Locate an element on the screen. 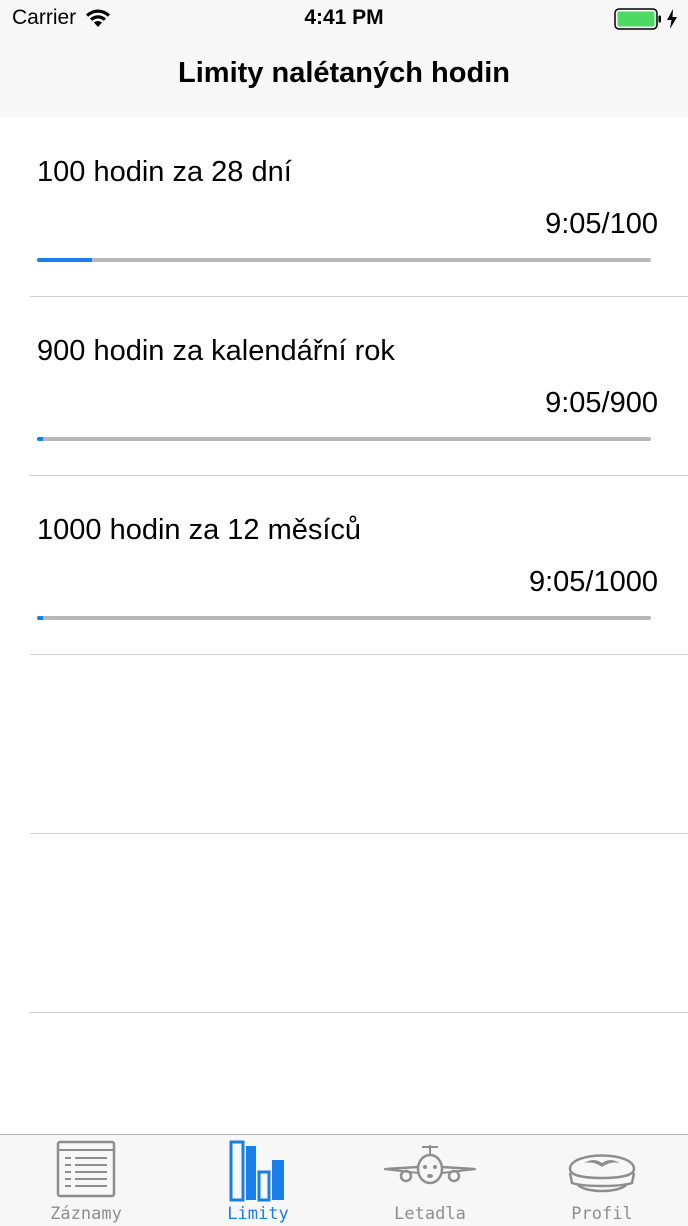 This screenshot has width=688, height=1226. limit-row-28-days: 100 hodin za 28 dní 9:05/100 is located at coordinates (359, 207).